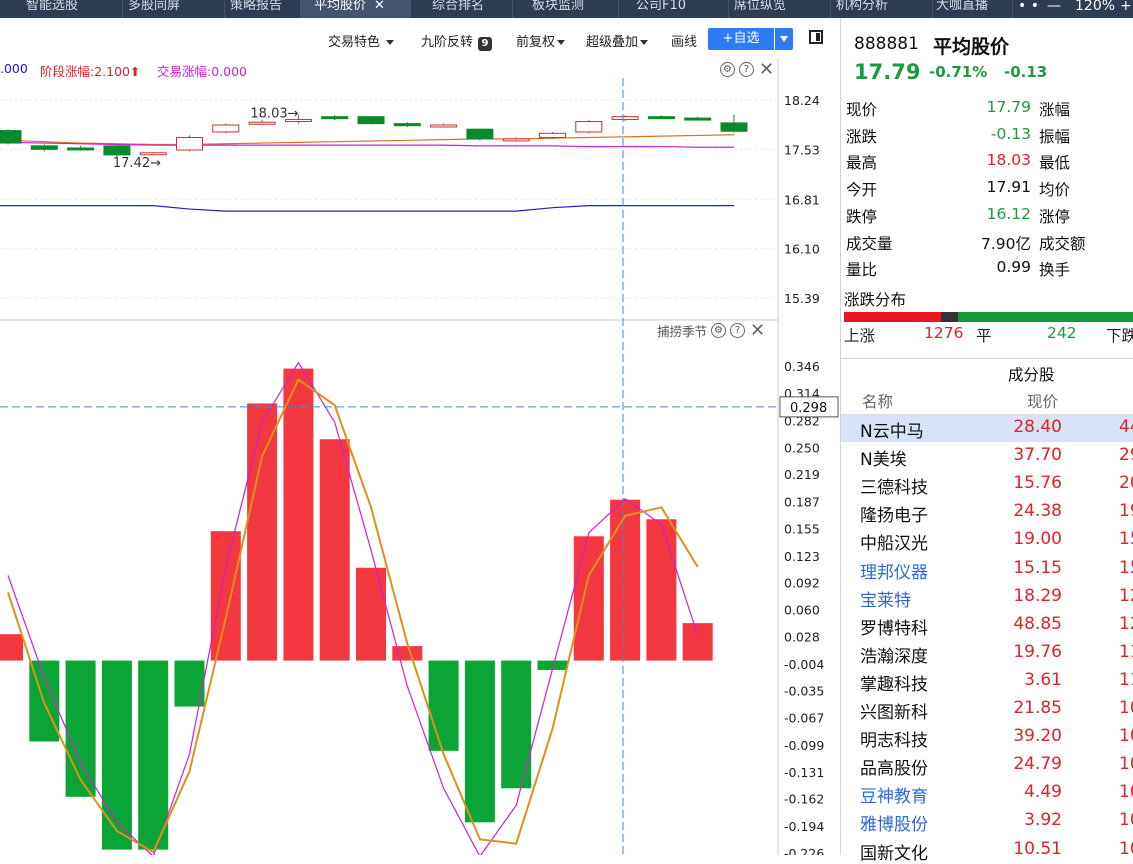 This screenshot has height=864, width=1133. What do you see at coordinates (802, 637) in the screenshot?
I see `y-tick-label: 0.028` at bounding box center [802, 637].